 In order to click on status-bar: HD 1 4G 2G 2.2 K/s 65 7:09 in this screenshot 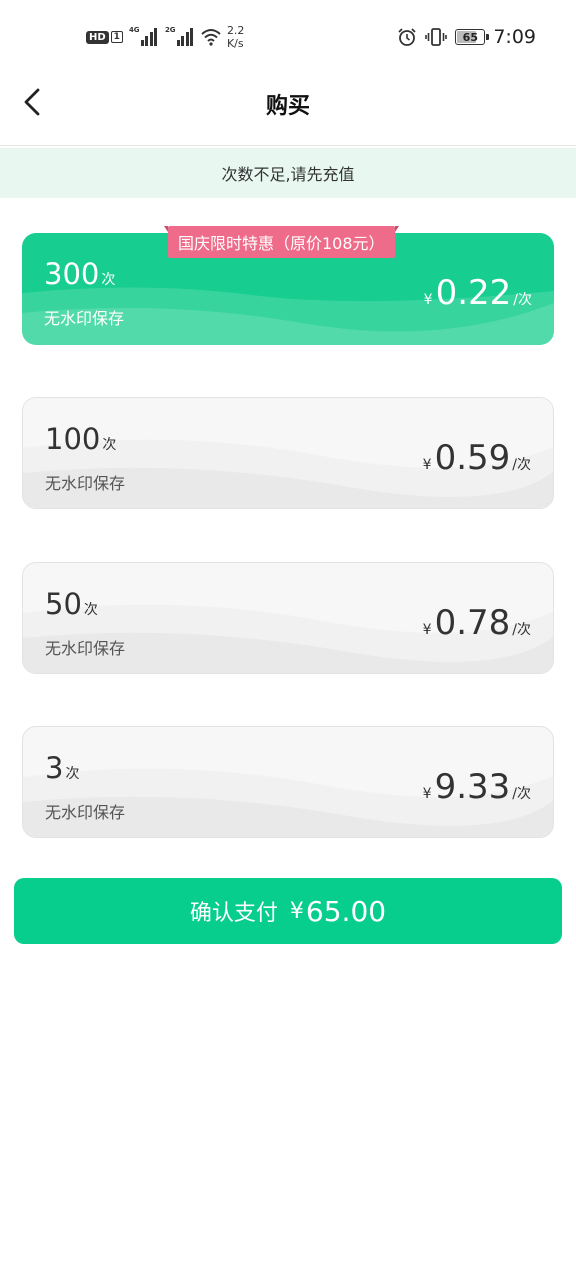, I will do `click(288, 36)`.